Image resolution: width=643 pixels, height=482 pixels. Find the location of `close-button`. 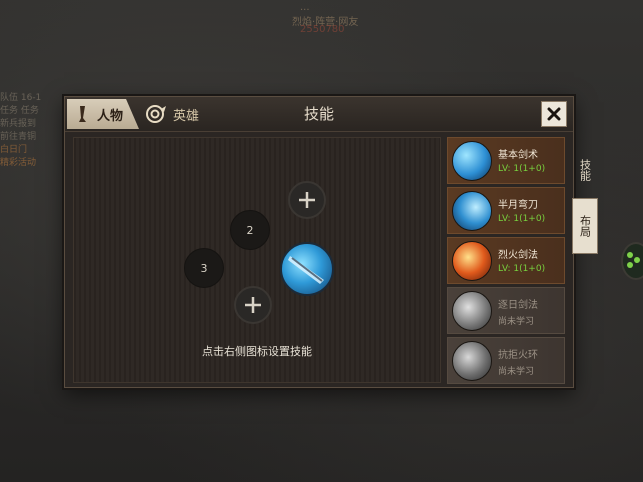

close-button is located at coordinates (554, 114).